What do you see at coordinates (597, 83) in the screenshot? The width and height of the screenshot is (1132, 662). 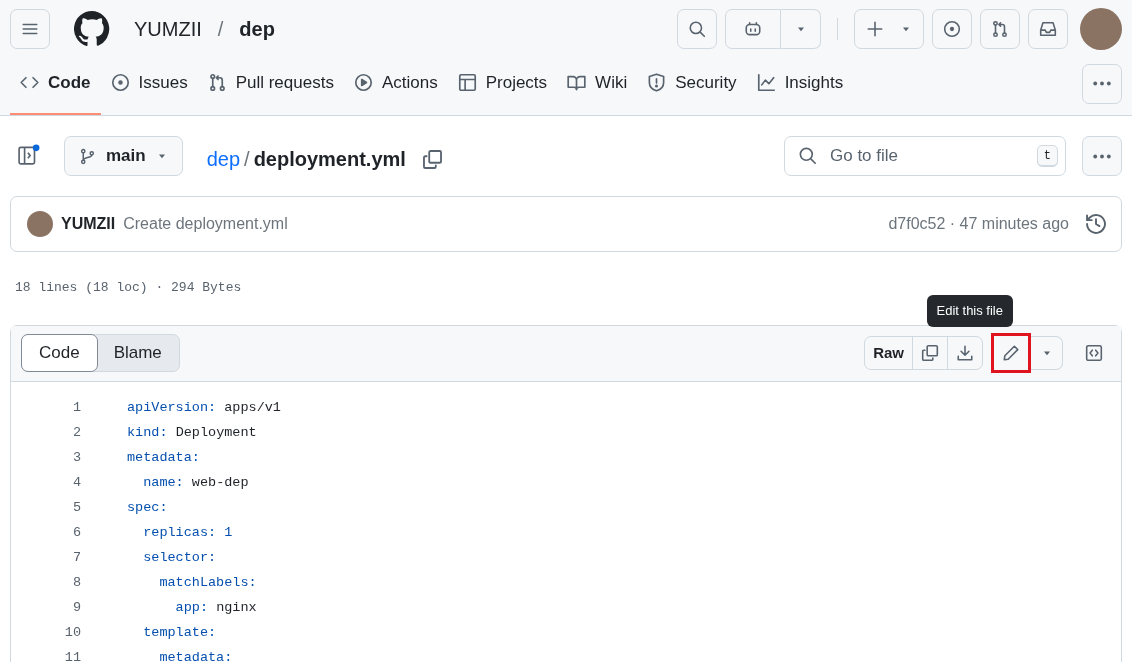 I see `repo-tab: Wiki` at bounding box center [597, 83].